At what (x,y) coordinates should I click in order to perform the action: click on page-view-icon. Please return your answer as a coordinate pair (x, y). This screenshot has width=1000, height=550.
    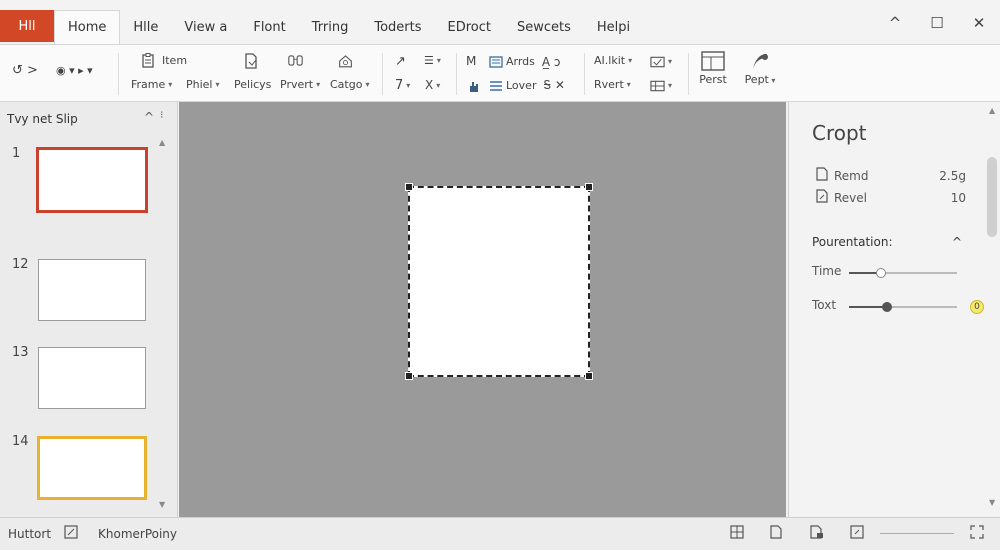
    Looking at the image, I should click on (776, 534).